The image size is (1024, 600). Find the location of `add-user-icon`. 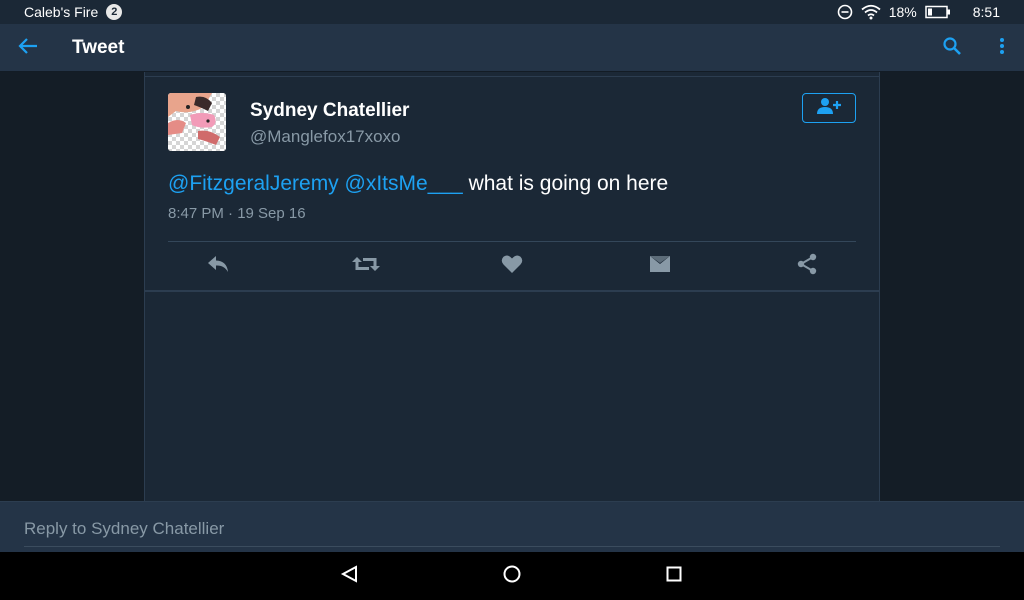

add-user-icon is located at coordinates (829, 108).